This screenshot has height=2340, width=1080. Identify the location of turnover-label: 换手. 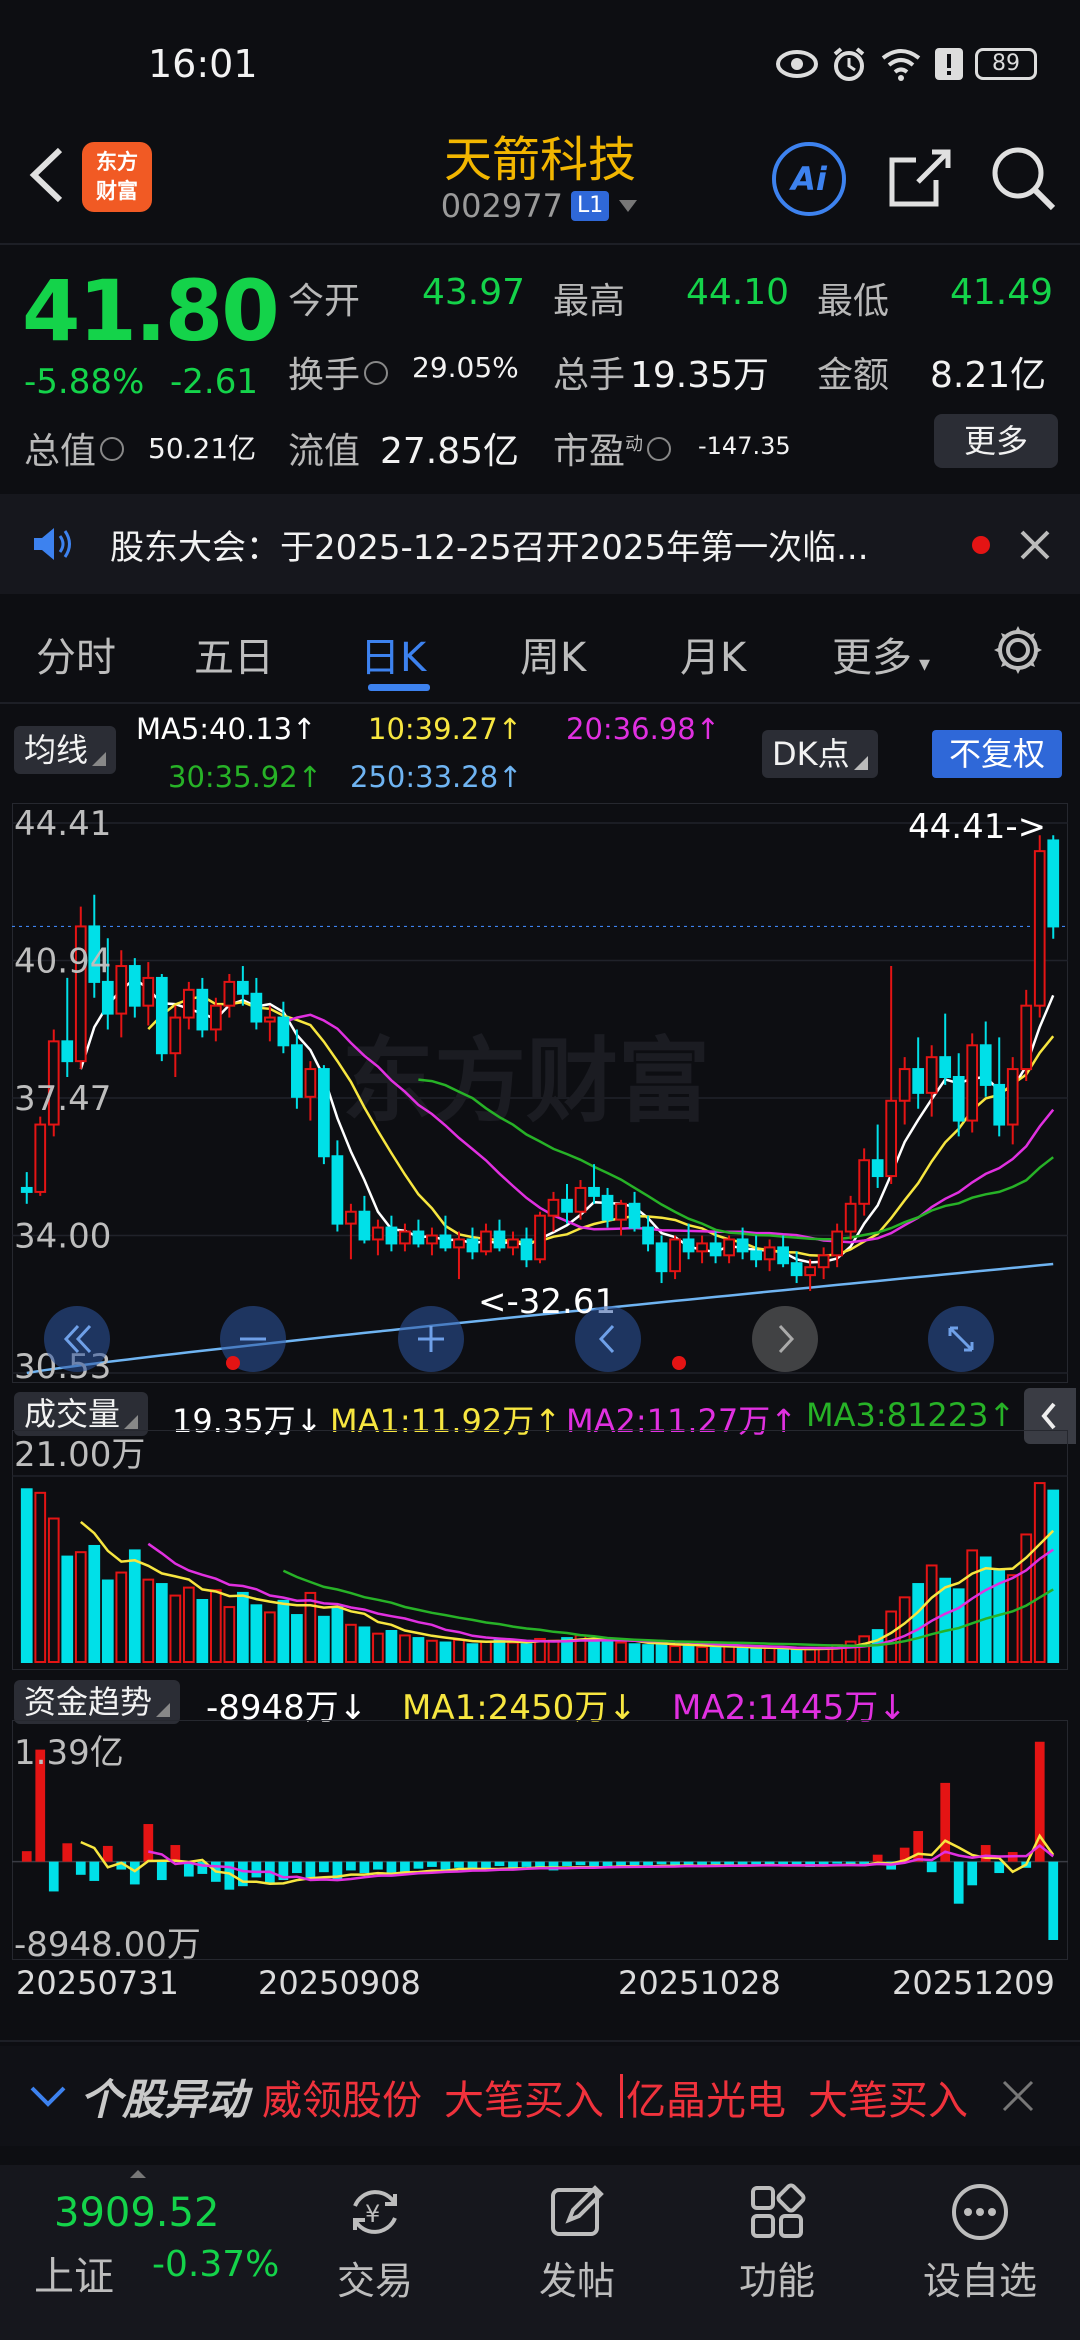
(338, 372).